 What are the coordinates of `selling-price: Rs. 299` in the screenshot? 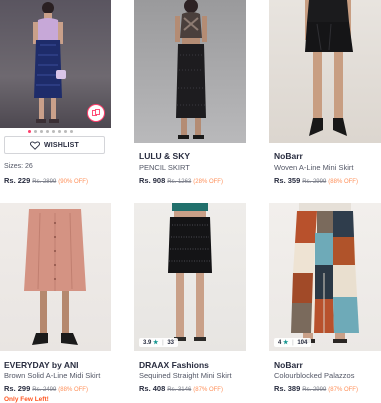 It's located at (17, 388).